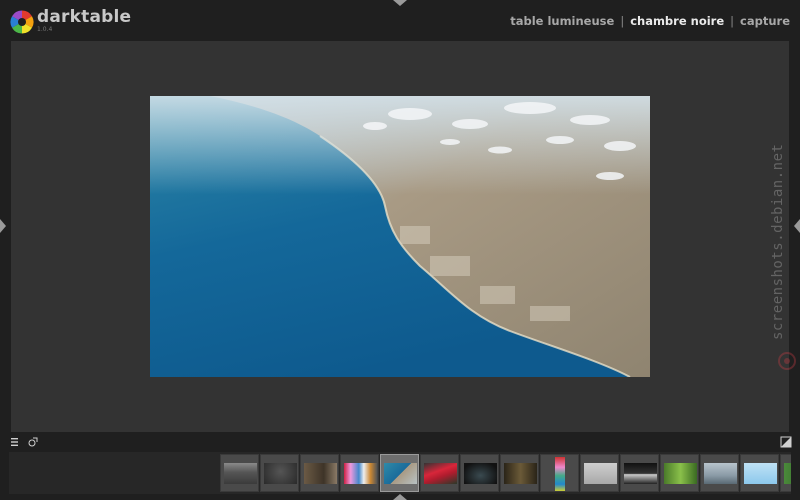 The height and width of the screenshot is (500, 800). What do you see at coordinates (45, 29) in the screenshot?
I see `app-version: 1.0.4` at bounding box center [45, 29].